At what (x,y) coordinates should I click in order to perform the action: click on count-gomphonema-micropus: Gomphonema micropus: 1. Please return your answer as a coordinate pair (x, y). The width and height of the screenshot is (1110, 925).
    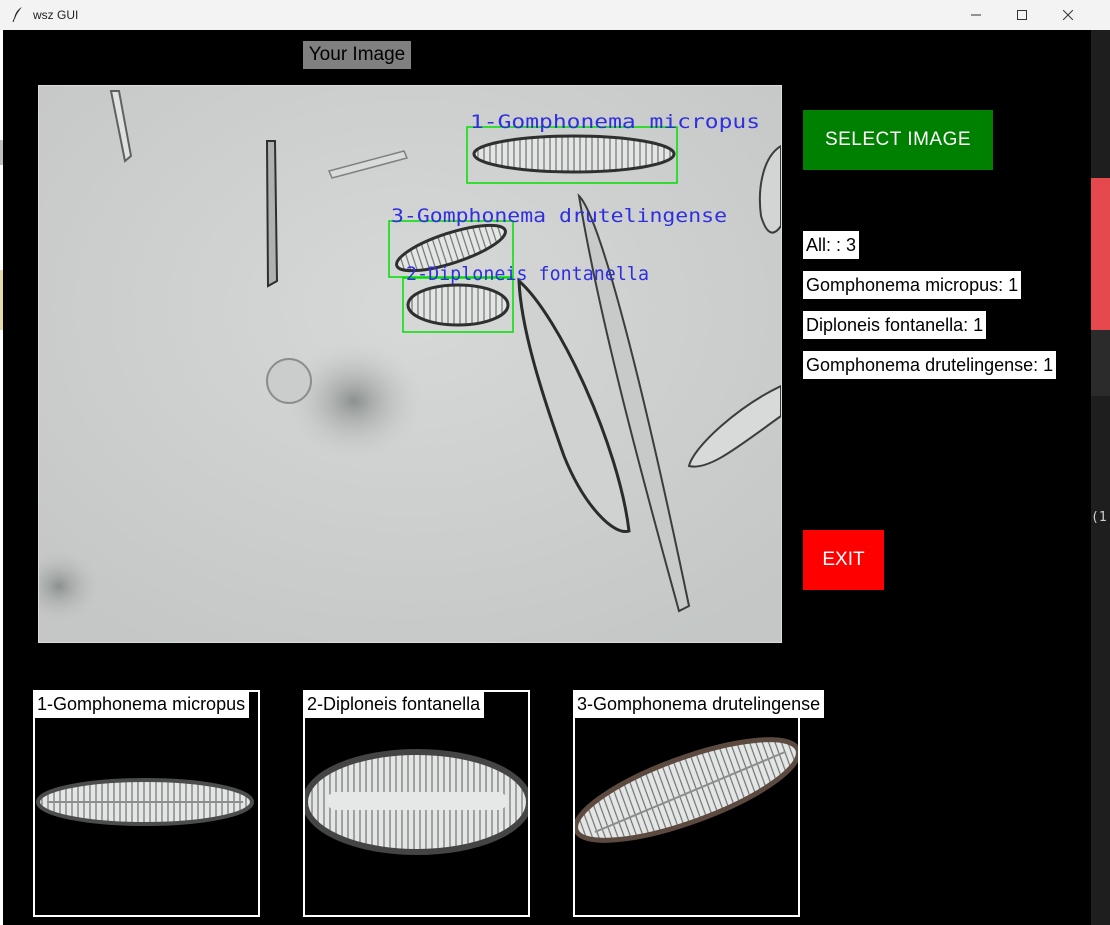
    Looking at the image, I should click on (912, 285).